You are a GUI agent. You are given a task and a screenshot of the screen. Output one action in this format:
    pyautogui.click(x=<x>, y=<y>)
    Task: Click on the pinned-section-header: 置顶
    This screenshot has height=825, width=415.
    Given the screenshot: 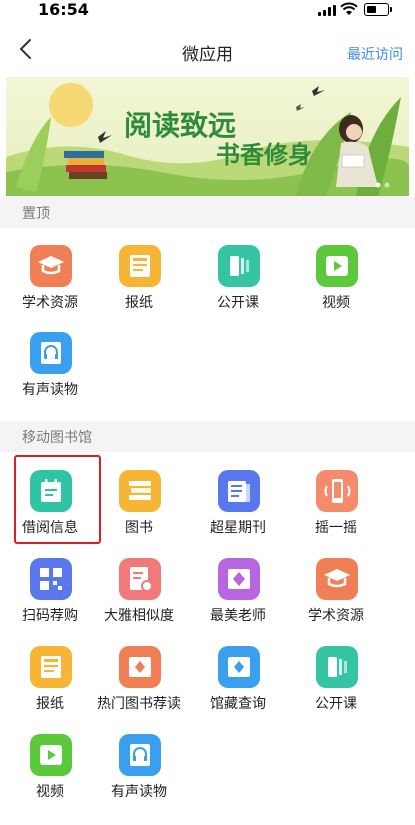 What is the action you would take?
    pyautogui.click(x=207, y=212)
    